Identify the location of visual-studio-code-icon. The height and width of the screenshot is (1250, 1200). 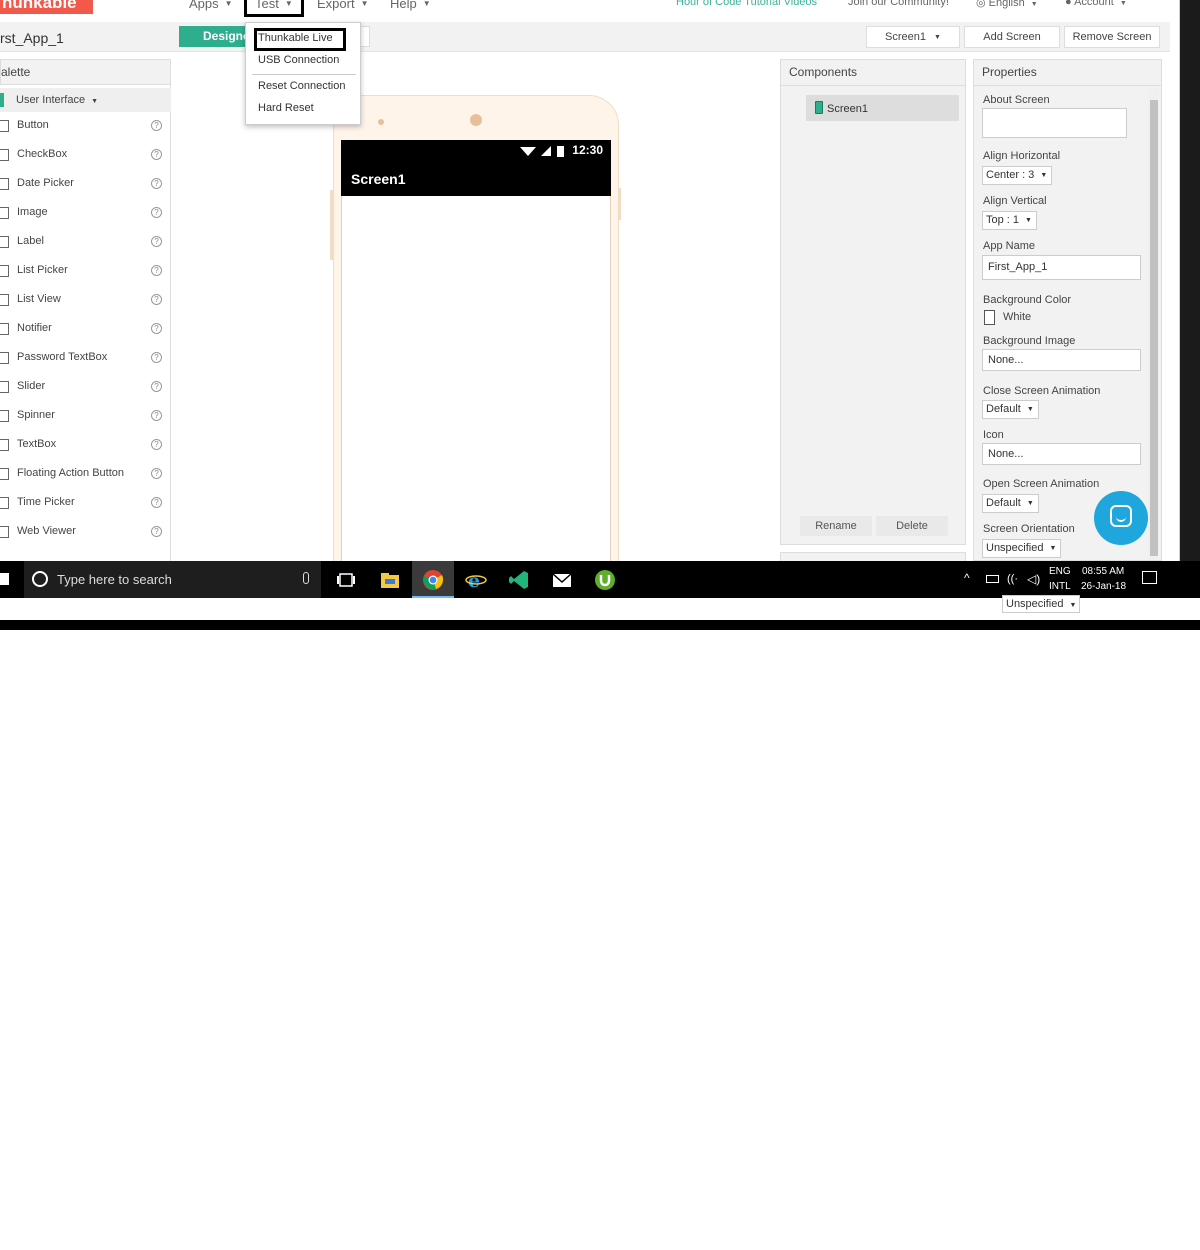
(519, 580).